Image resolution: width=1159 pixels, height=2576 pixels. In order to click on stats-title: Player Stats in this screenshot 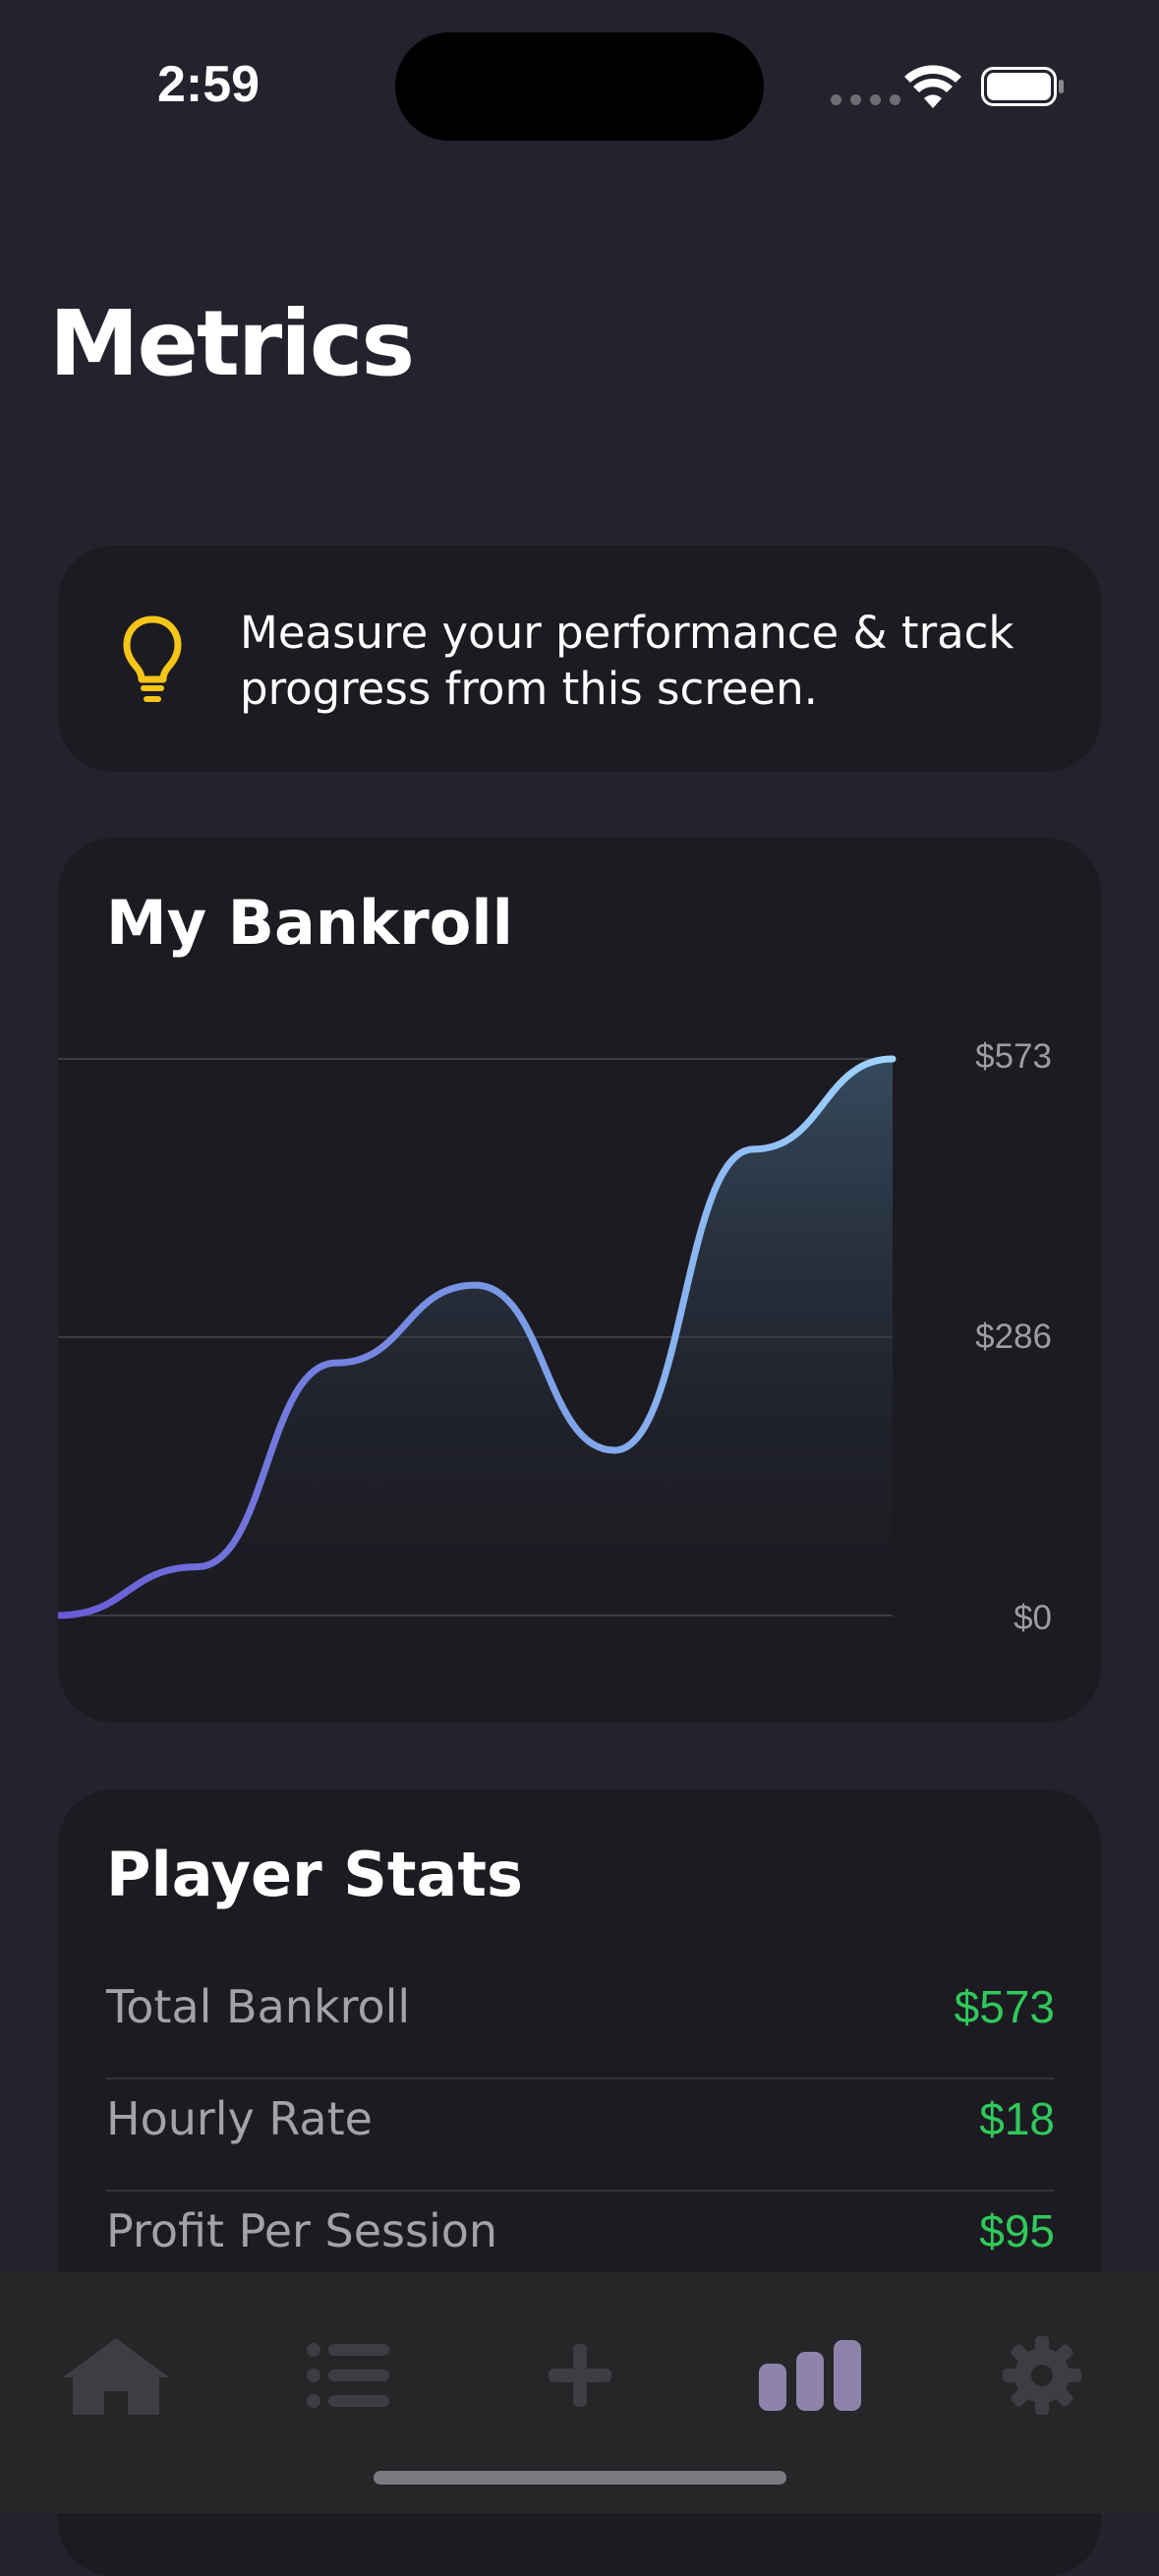, I will do `click(314, 1874)`.